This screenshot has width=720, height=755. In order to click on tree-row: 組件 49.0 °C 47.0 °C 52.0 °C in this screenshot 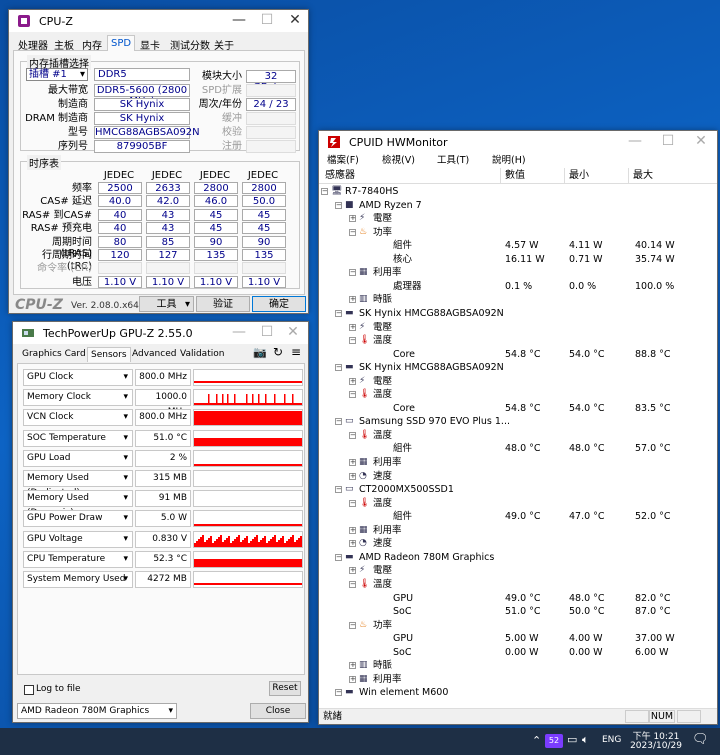, I will do `click(518, 517)`.